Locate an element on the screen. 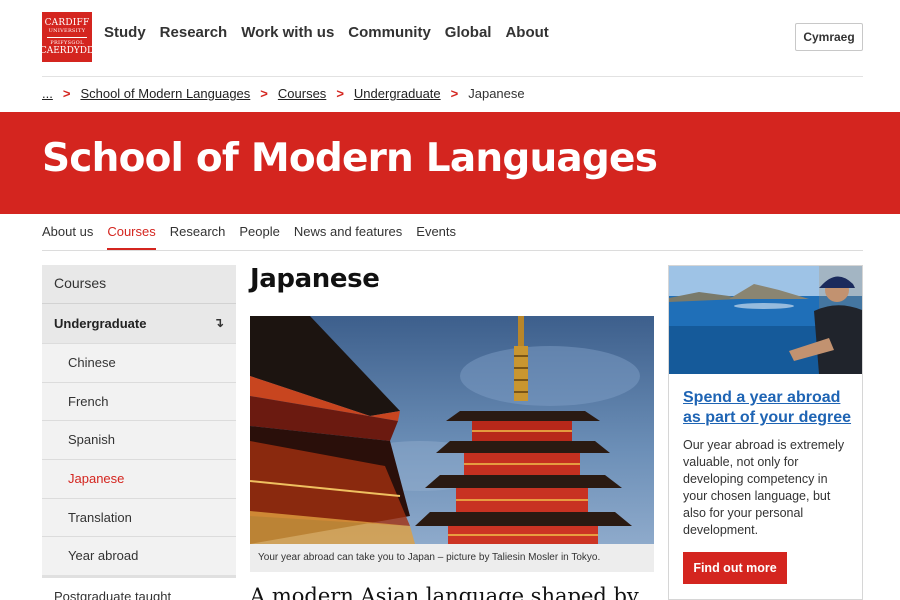  cardiff-university-logo: CARDIFF UNIVERSITY PRIFYSGOL CAERDYDD is located at coordinates (67, 37).